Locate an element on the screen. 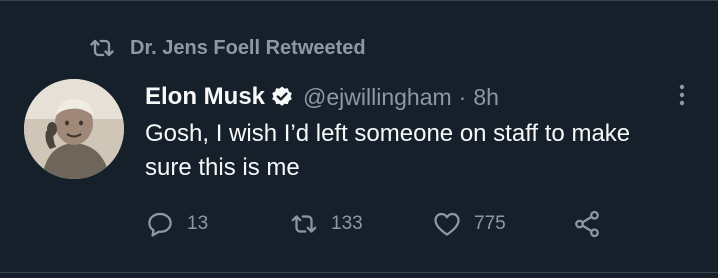 The image size is (718, 278). like-count: 775 is located at coordinates (490, 223).